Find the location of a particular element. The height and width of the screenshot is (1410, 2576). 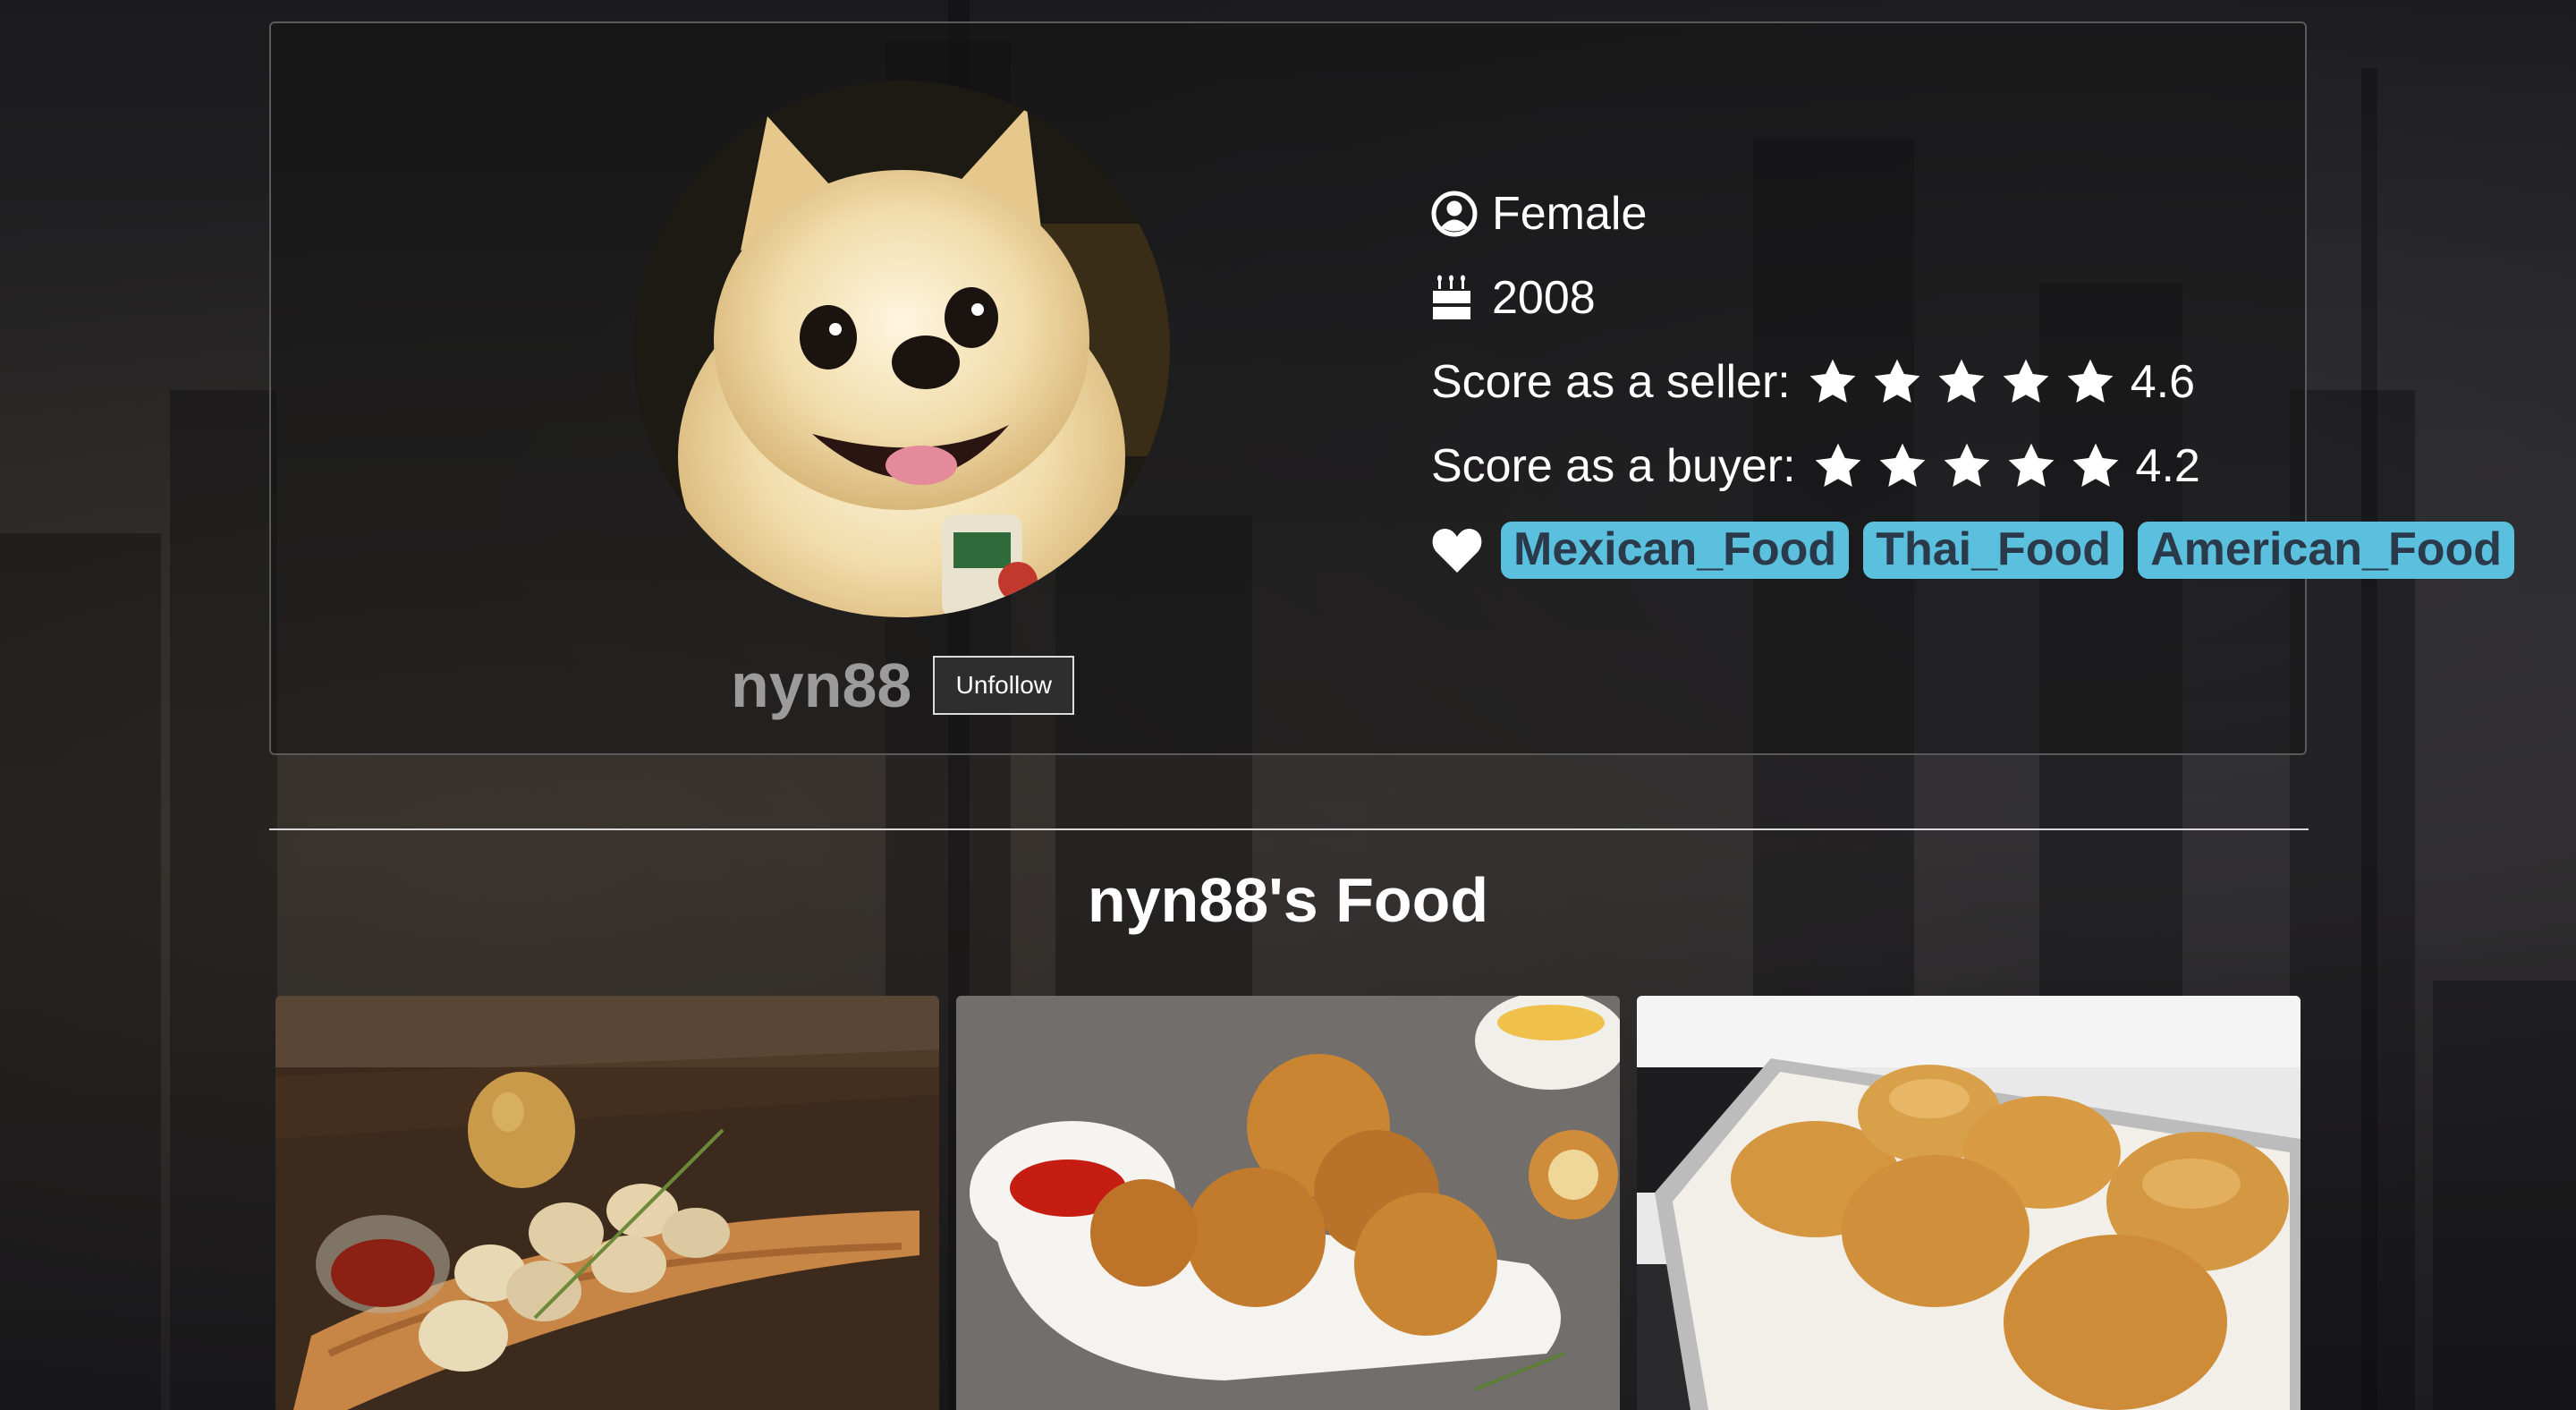

food-card-bread-rolls is located at coordinates (1969, 1203).